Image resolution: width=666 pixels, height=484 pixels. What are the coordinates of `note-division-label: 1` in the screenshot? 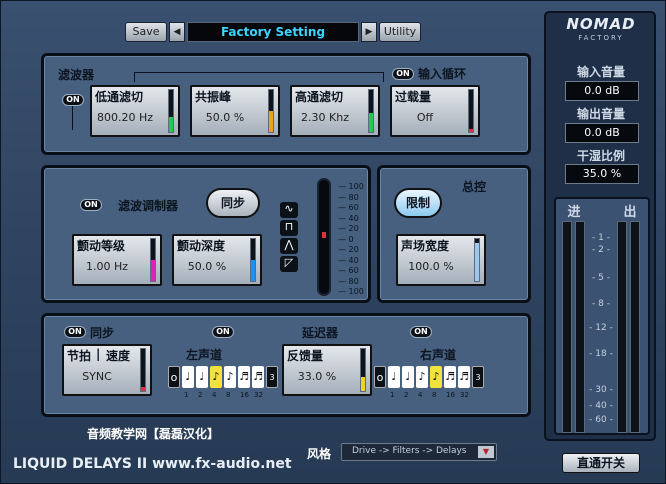 It's located at (186, 395).